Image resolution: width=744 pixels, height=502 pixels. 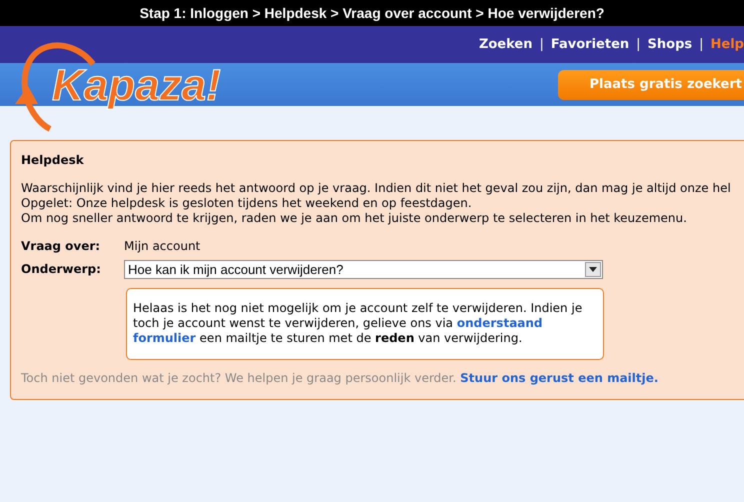 I want to click on nav-link: Help, so click(x=727, y=44).